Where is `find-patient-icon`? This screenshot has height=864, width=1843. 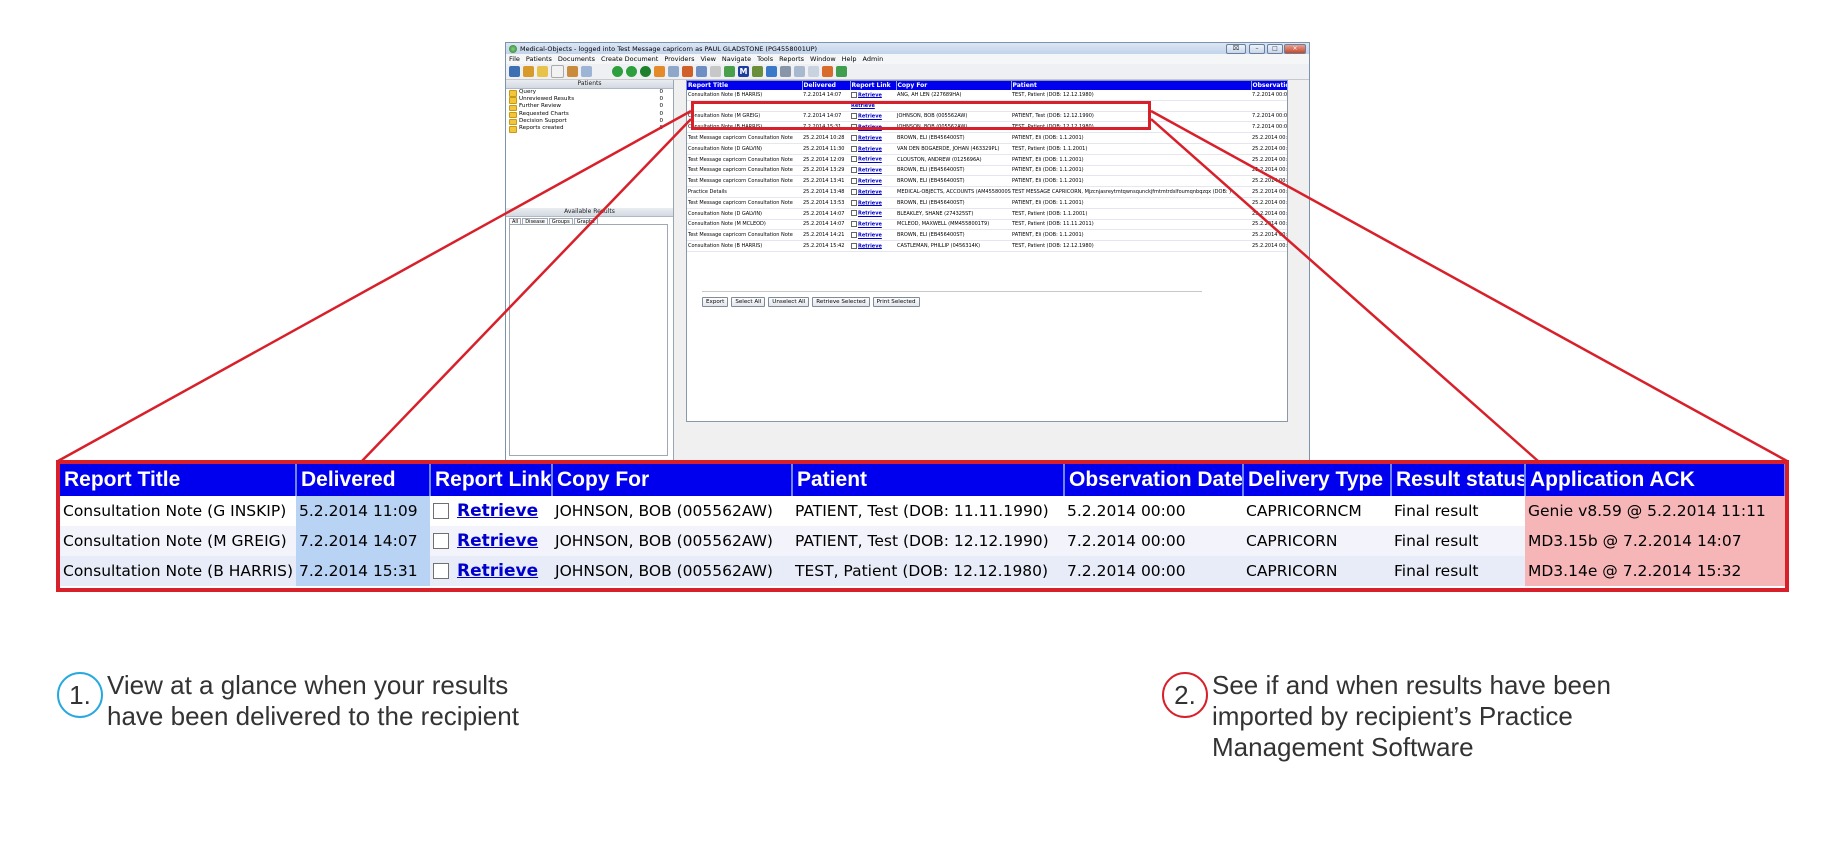 find-patient-icon is located at coordinates (528, 71).